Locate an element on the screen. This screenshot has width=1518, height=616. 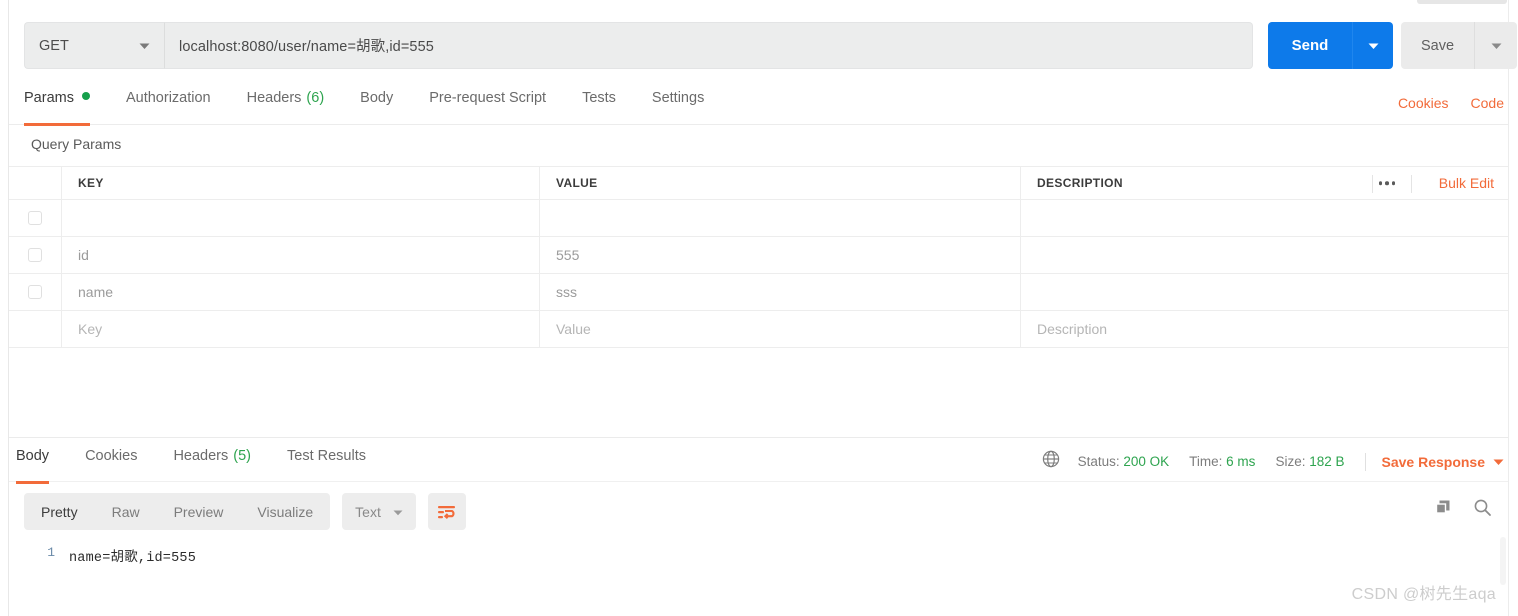
watermark-text: CSDN @树先生aqa is located at coordinates (1423, 594).